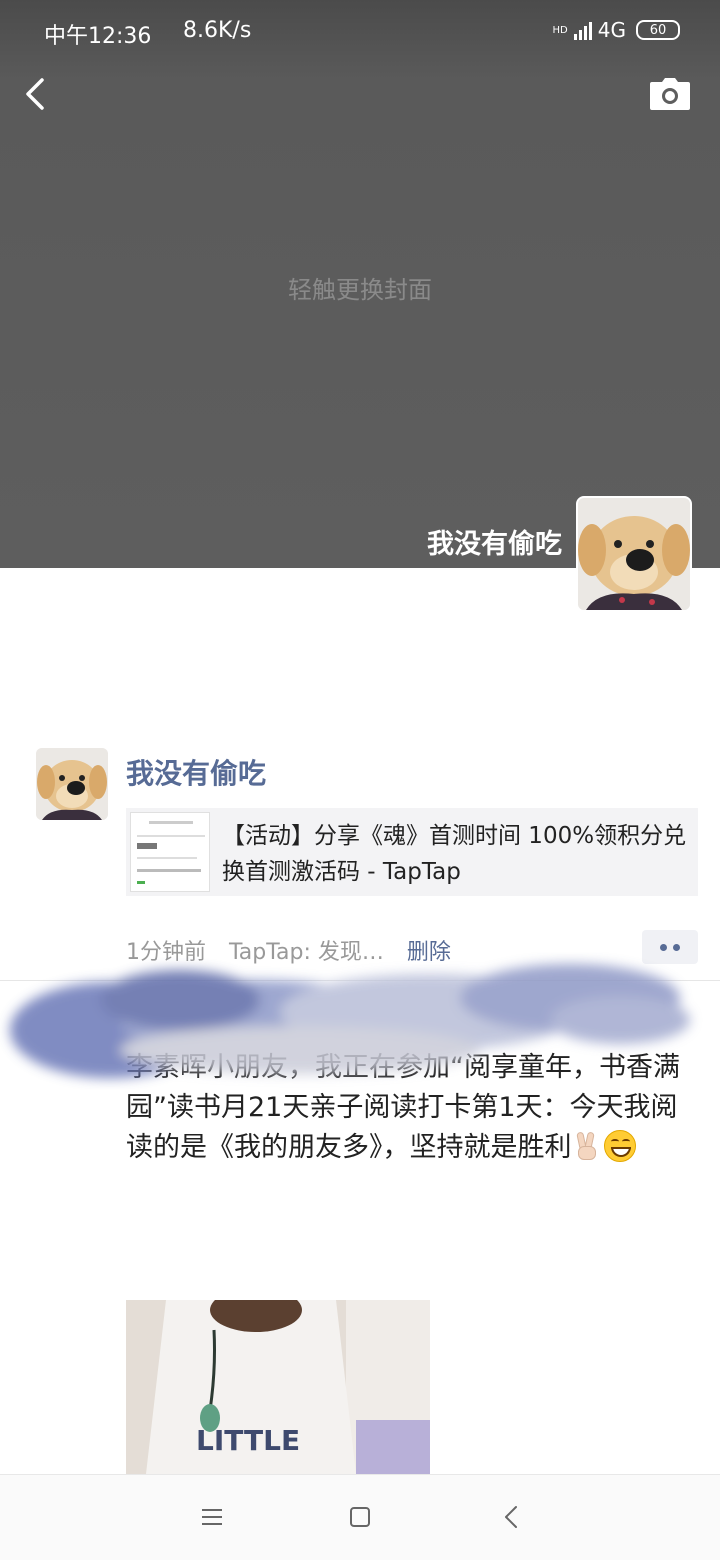 The height and width of the screenshot is (1560, 720). I want to click on system-nav-bar, so click(360, 1517).